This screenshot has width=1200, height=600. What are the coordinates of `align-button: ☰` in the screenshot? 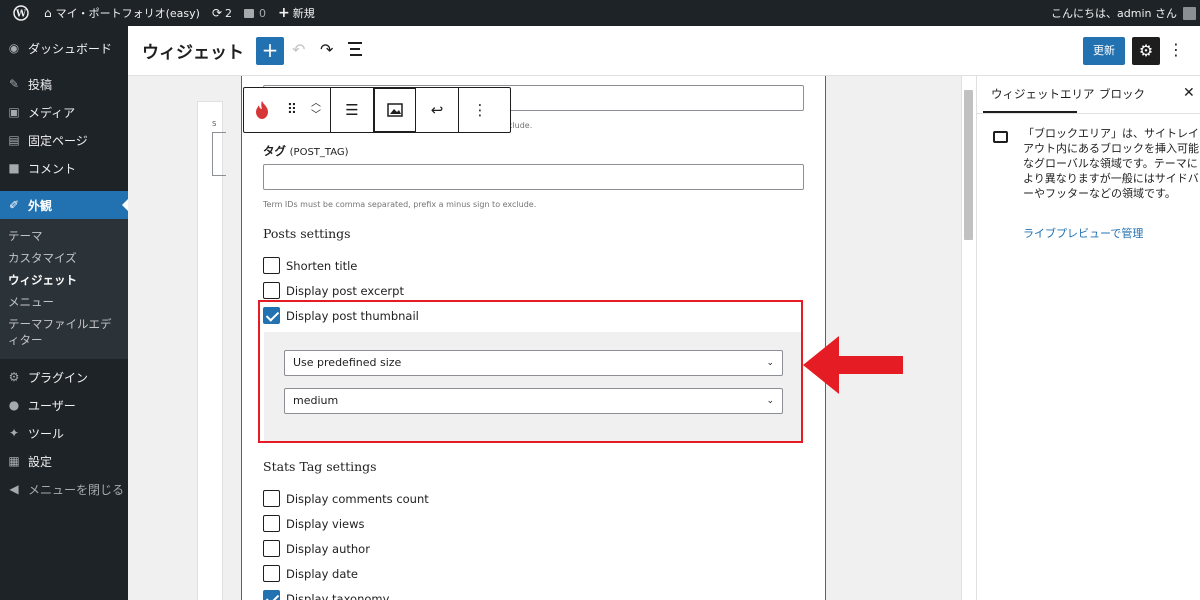 It's located at (352, 110).